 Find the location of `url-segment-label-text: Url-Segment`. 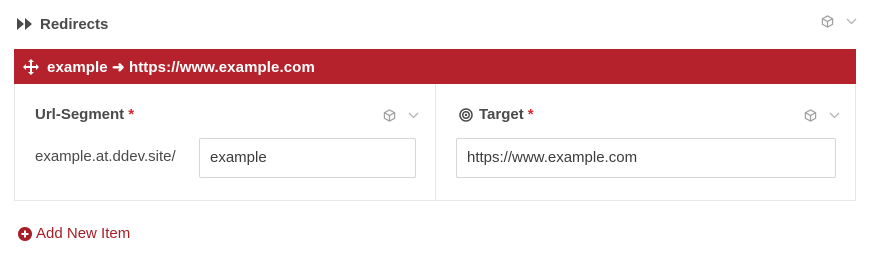

url-segment-label-text: Url-Segment is located at coordinates (80, 114).